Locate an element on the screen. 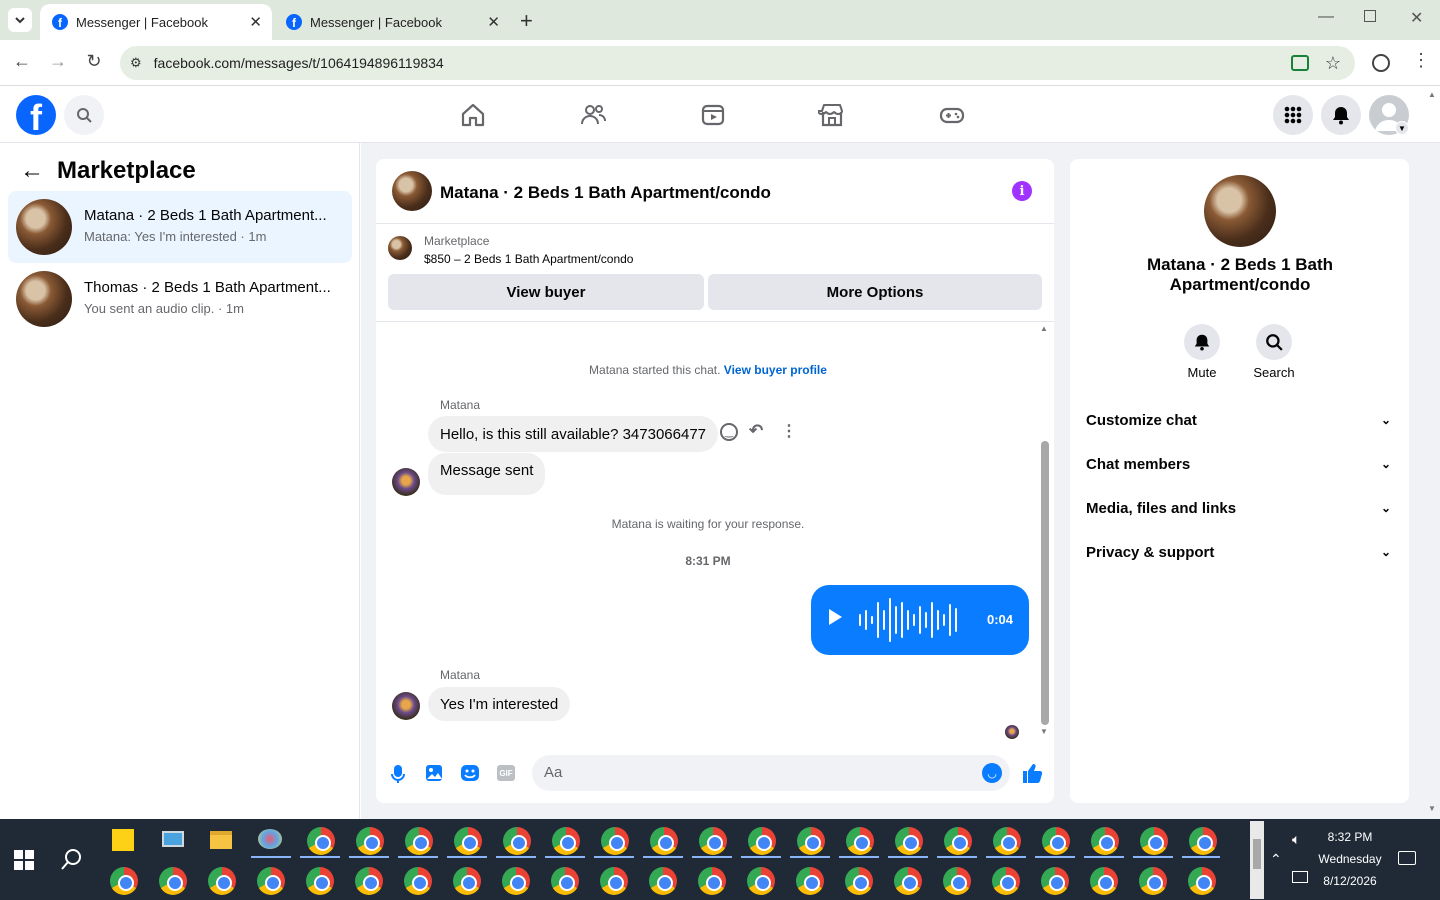  clock-day: Wednesday is located at coordinates (1350, 859).